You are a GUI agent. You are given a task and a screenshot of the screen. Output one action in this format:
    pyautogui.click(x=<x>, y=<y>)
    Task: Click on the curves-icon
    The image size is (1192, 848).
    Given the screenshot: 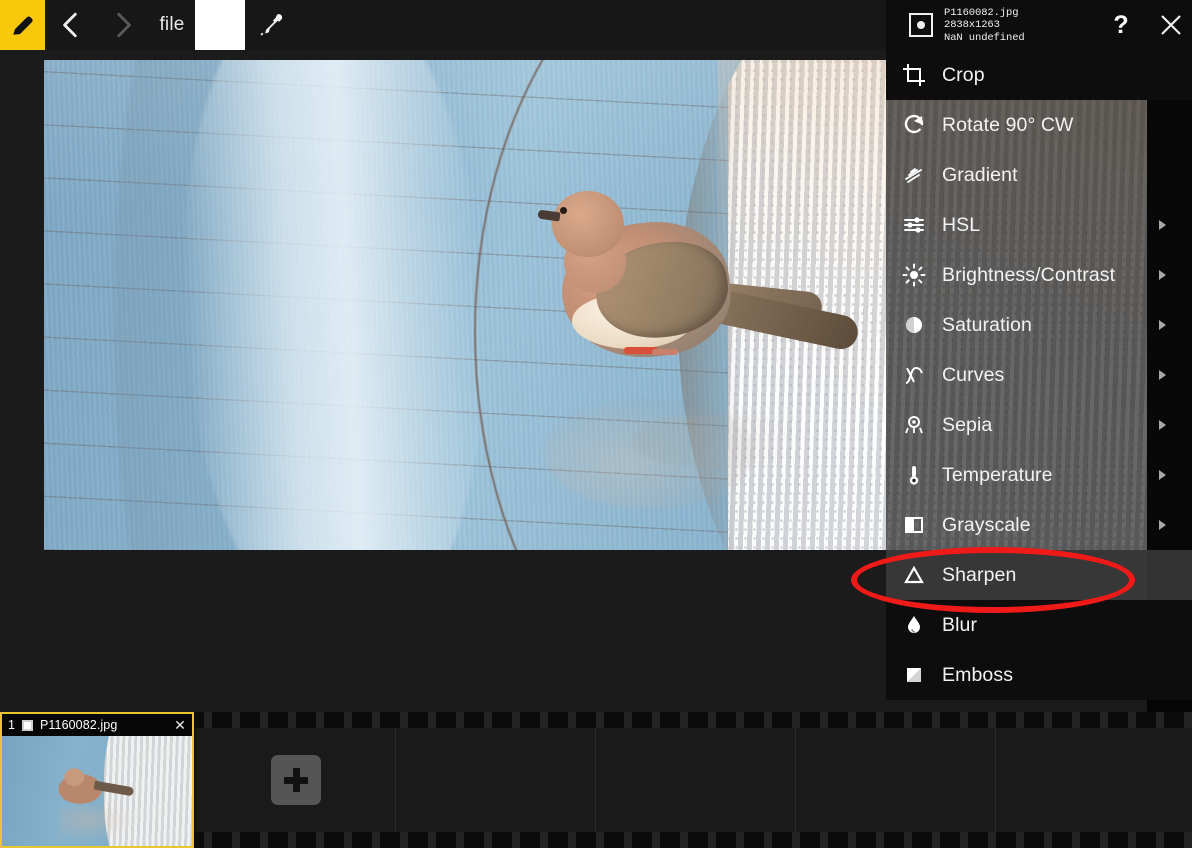 What is the action you would take?
    pyautogui.click(x=914, y=375)
    